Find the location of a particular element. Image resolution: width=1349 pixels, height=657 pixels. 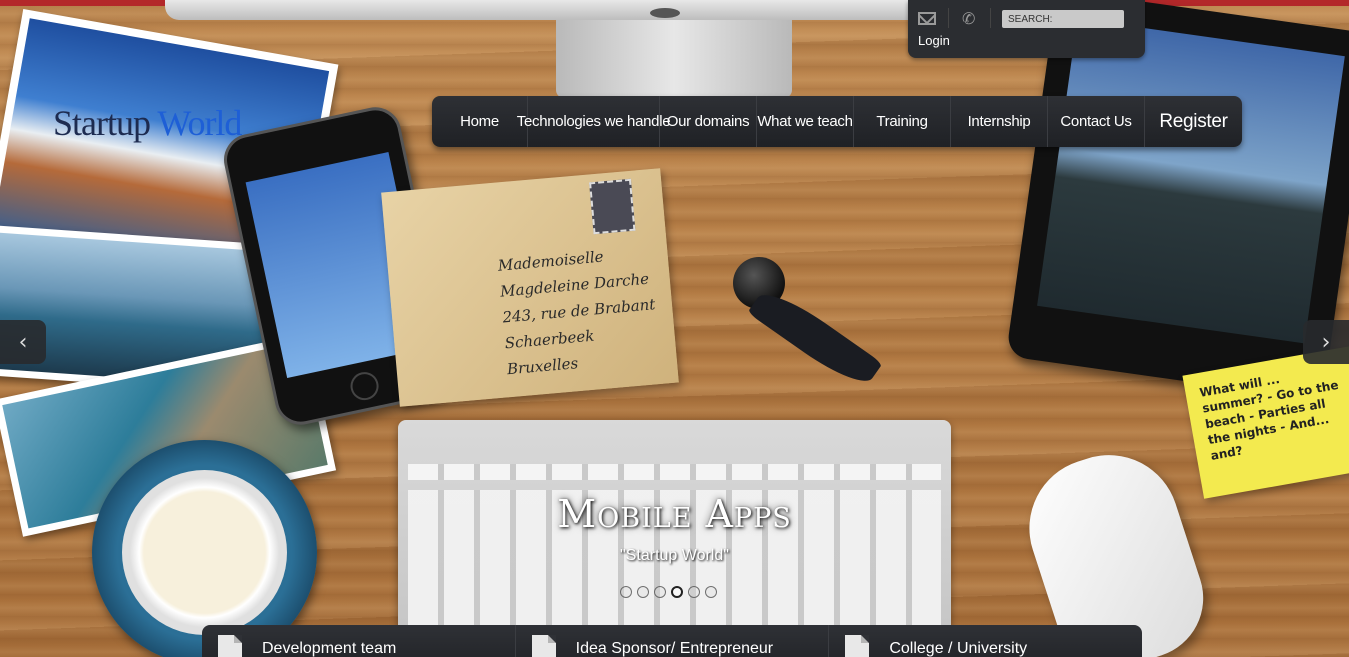

mail-icon is located at coordinates (927, 18).